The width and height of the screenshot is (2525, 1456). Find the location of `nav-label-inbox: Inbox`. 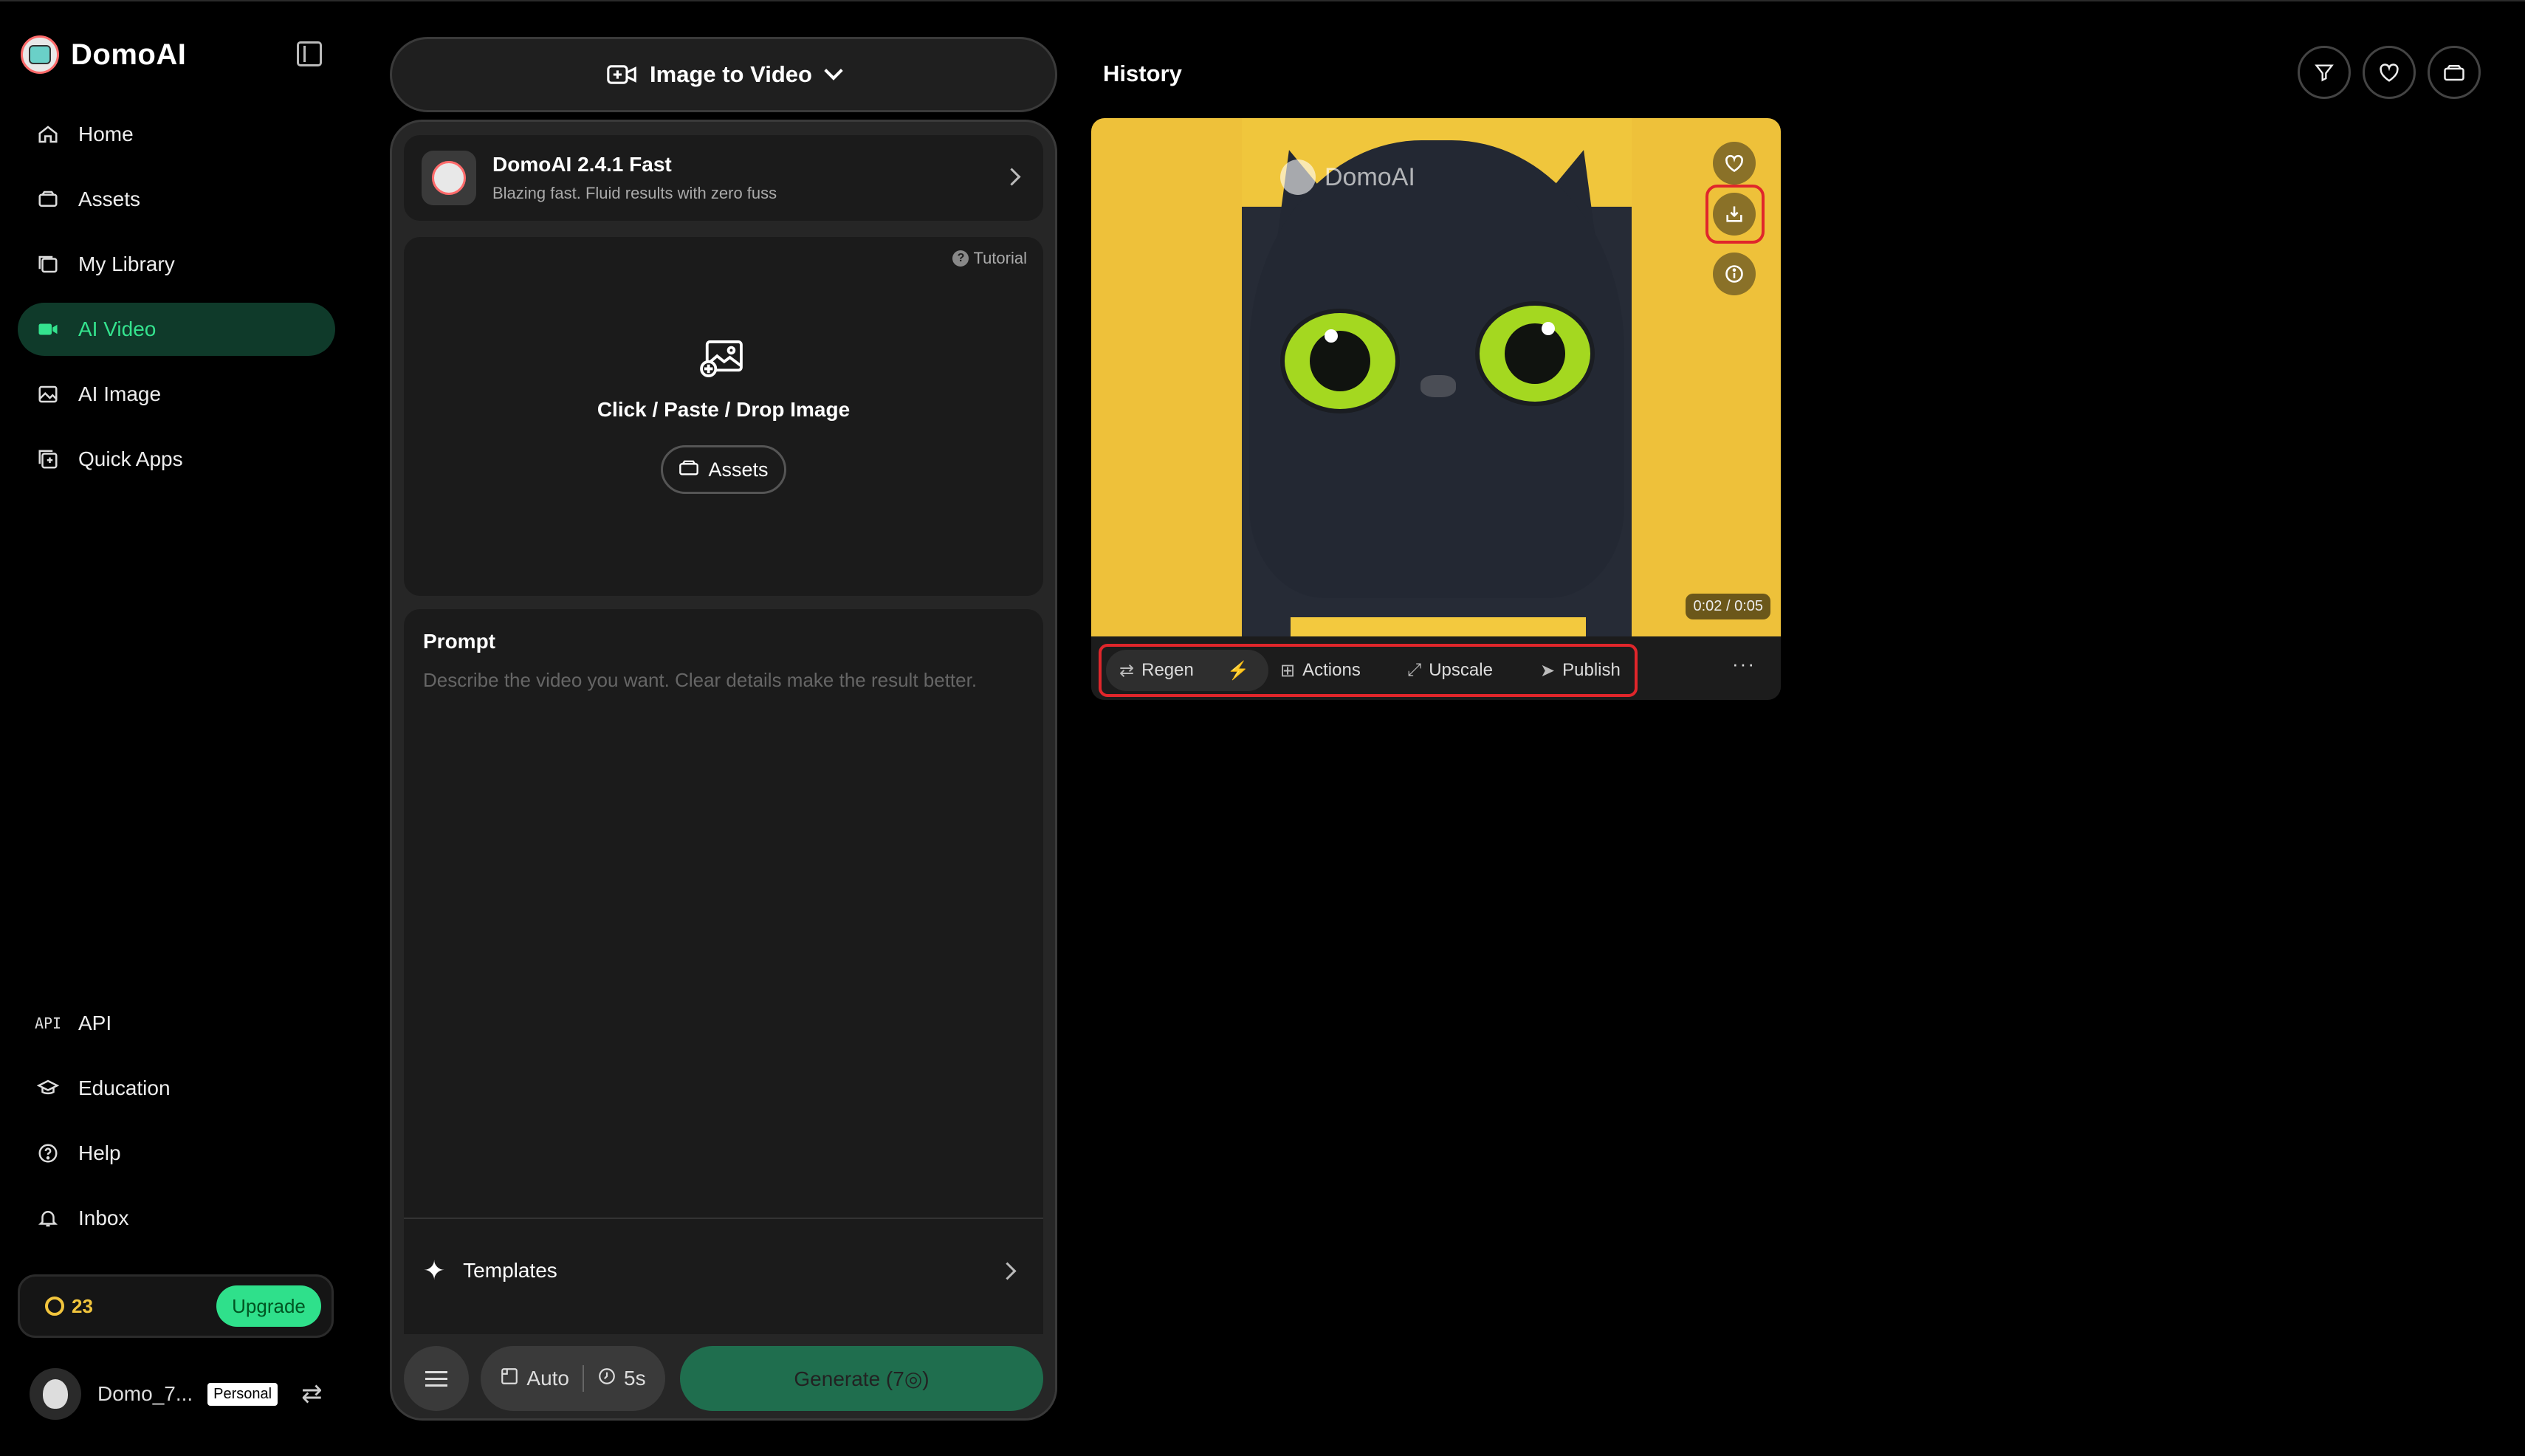

nav-label-inbox: Inbox is located at coordinates (104, 1218).